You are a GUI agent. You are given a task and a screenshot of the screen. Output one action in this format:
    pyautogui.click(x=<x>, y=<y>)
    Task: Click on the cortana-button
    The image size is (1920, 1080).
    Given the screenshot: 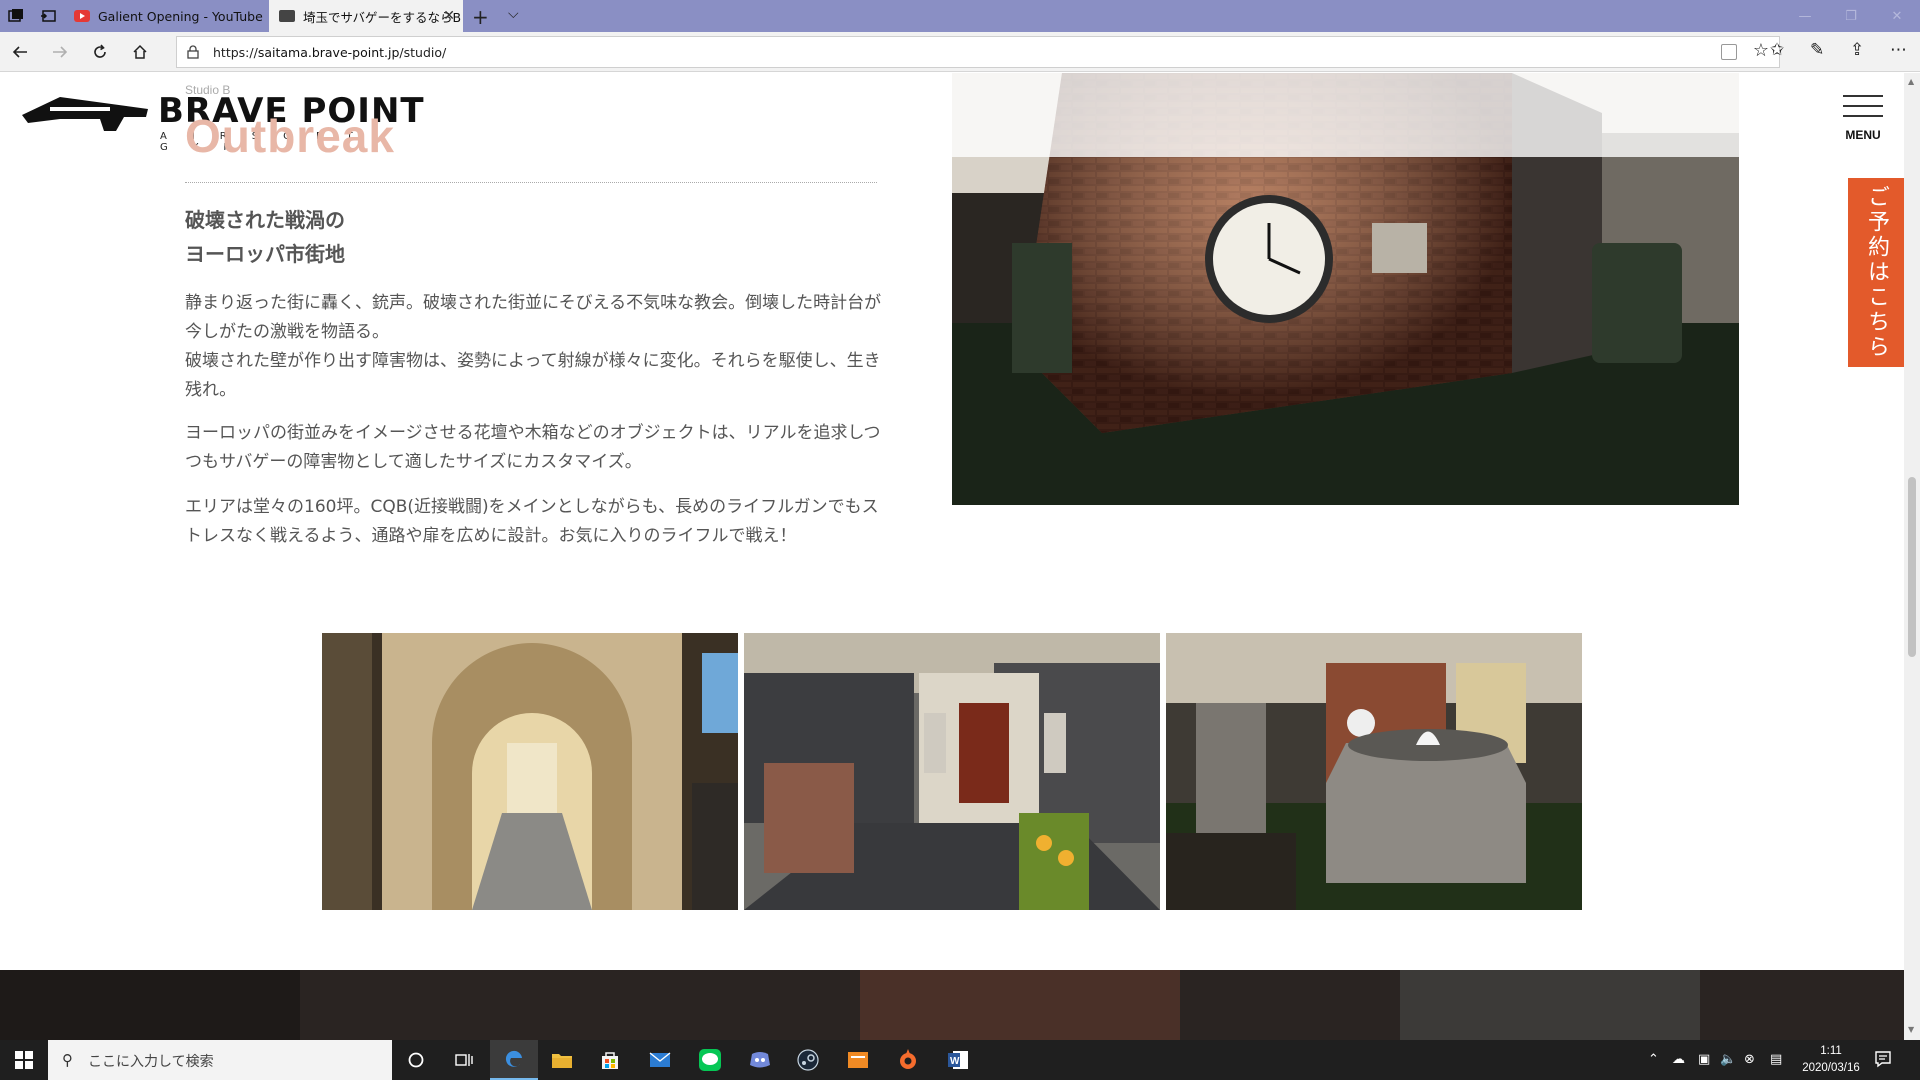 What is the action you would take?
    pyautogui.click(x=416, y=1060)
    